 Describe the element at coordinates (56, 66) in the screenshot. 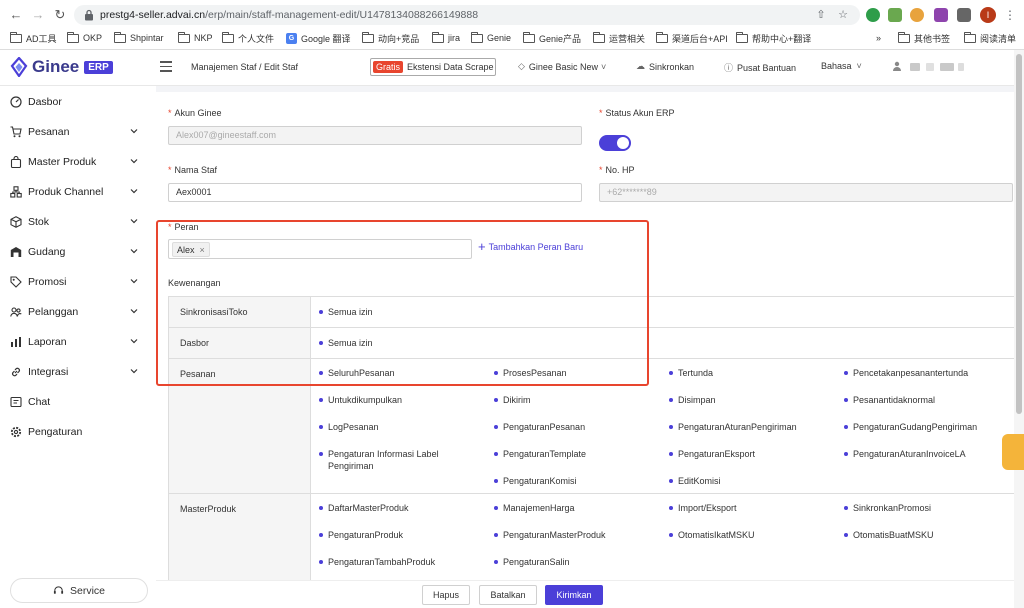

I see `logo-text: Ginee` at that location.